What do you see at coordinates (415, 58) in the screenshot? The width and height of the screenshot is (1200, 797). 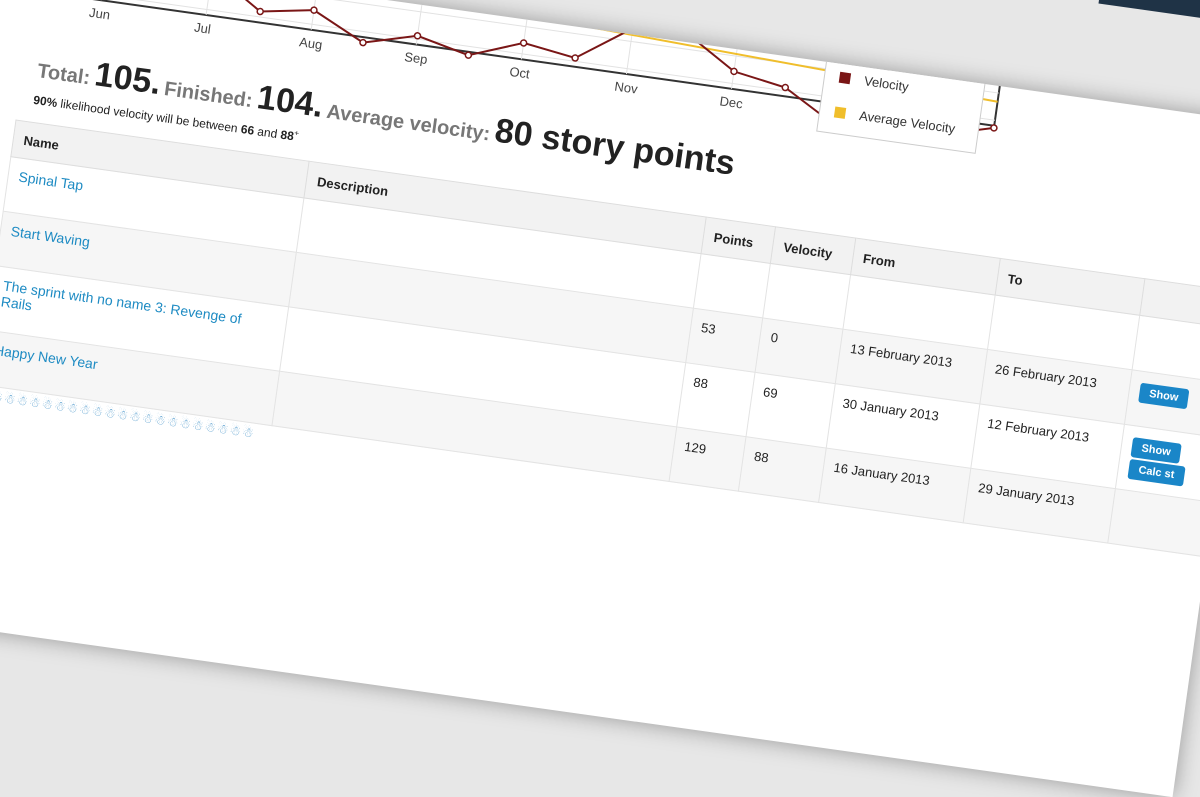 I see `x-tick-label: Sep` at bounding box center [415, 58].